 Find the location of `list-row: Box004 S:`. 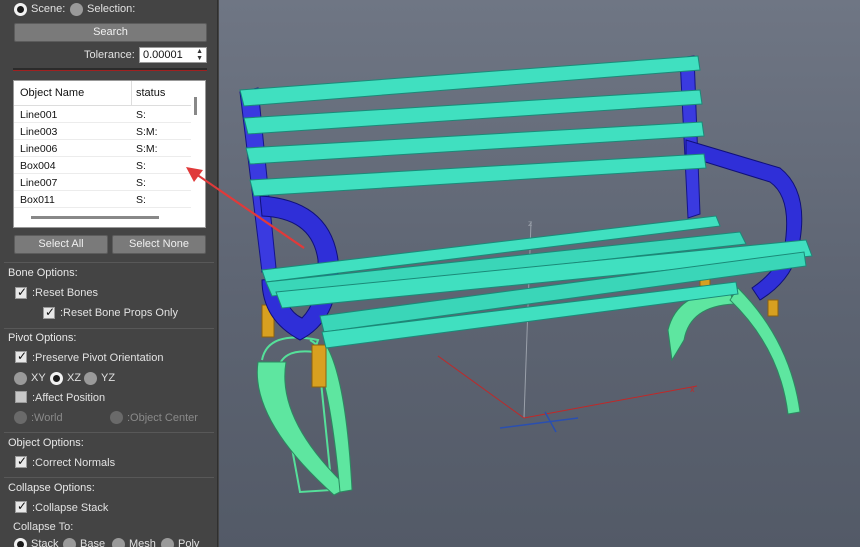

list-row: Box004 S: is located at coordinates (102, 165).